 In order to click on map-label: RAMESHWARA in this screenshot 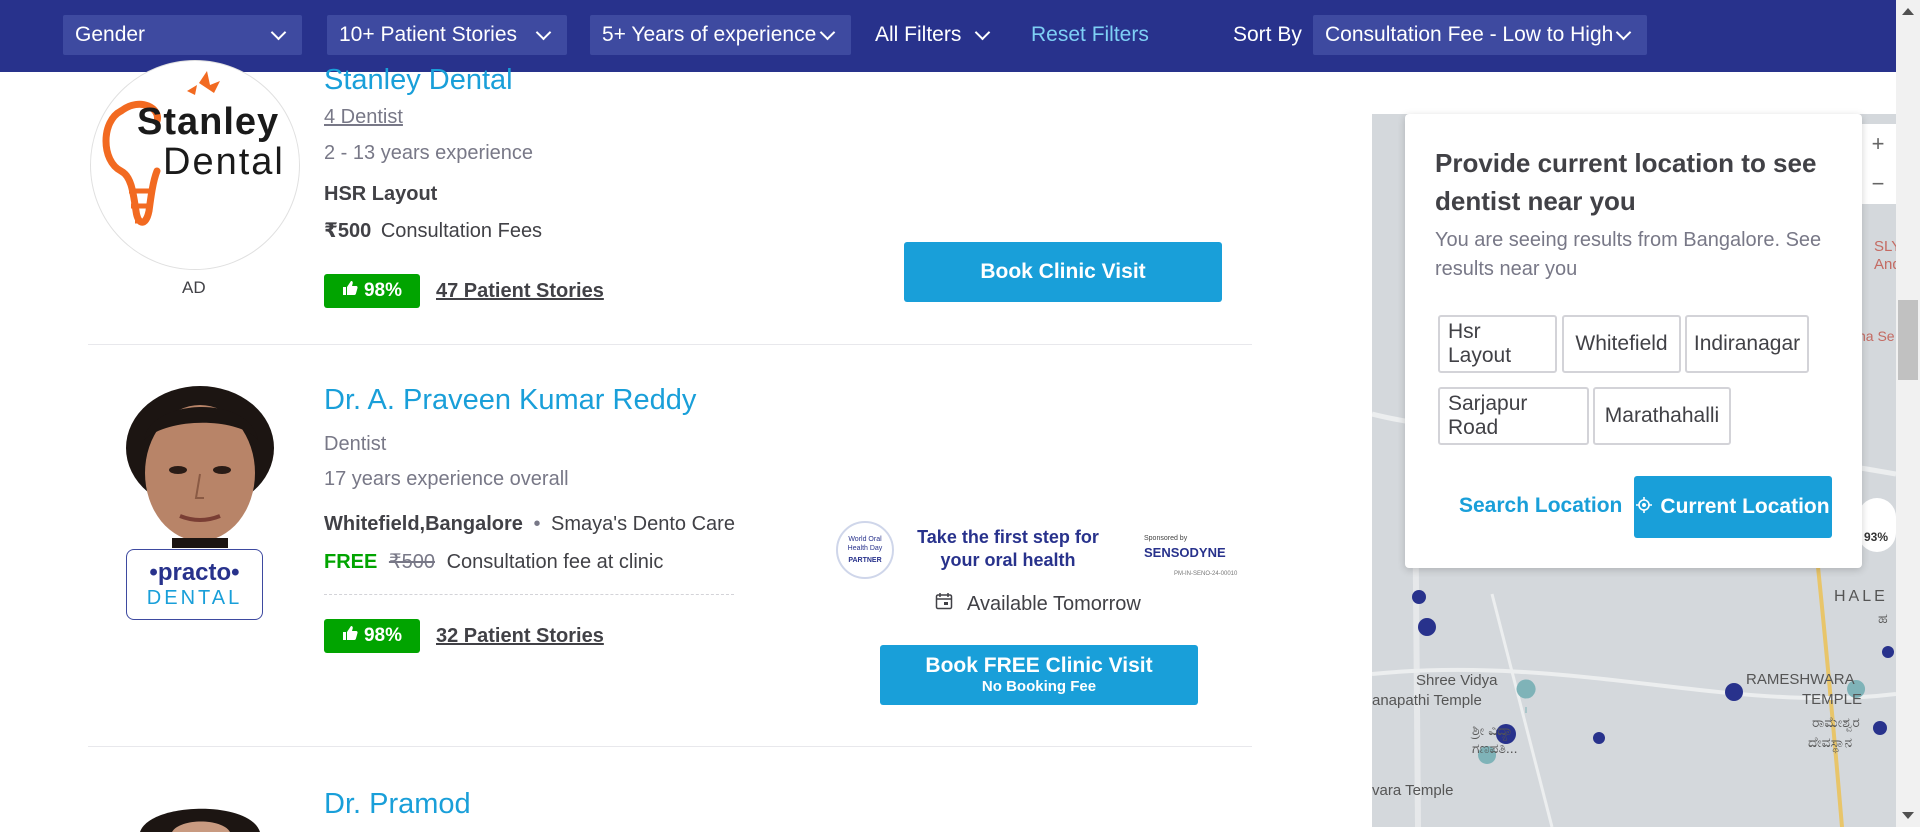, I will do `click(1800, 679)`.